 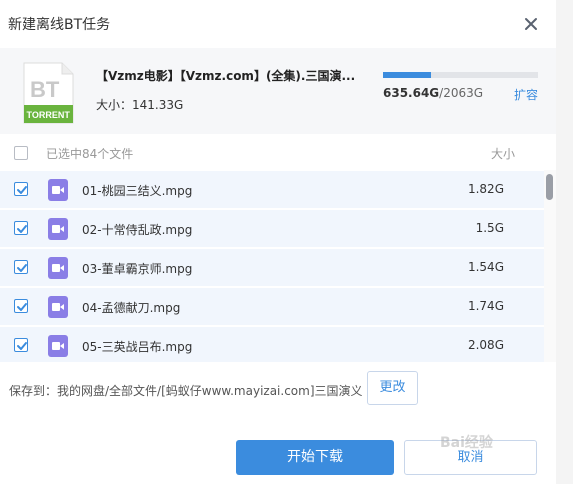 What do you see at coordinates (90, 154) in the screenshot?
I see `selected-count: 已选中84个文件` at bounding box center [90, 154].